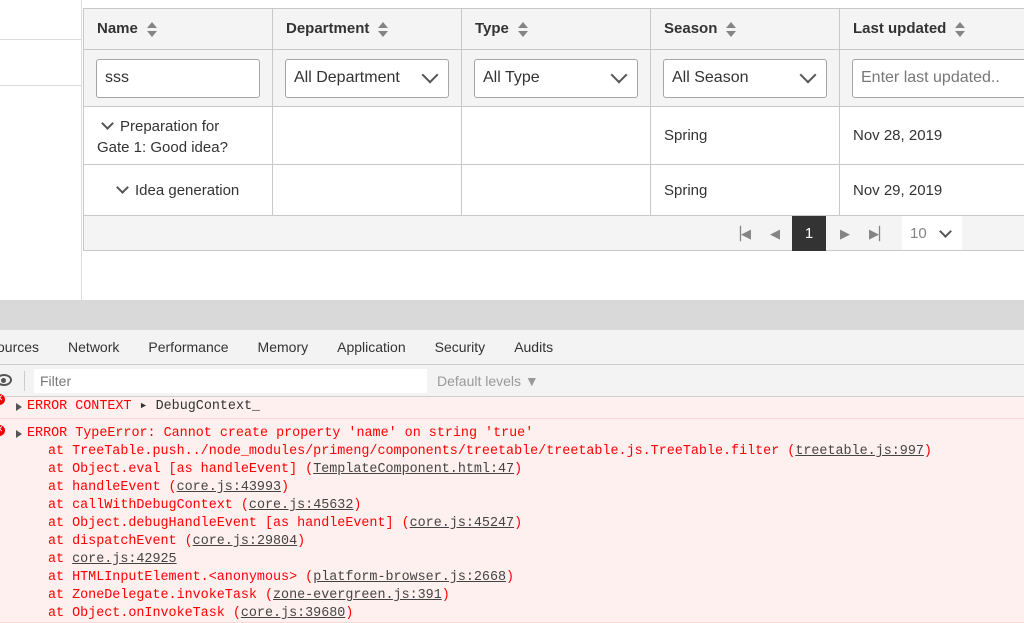  I want to click on frame-text: at dispatchEvent (, so click(120, 541).